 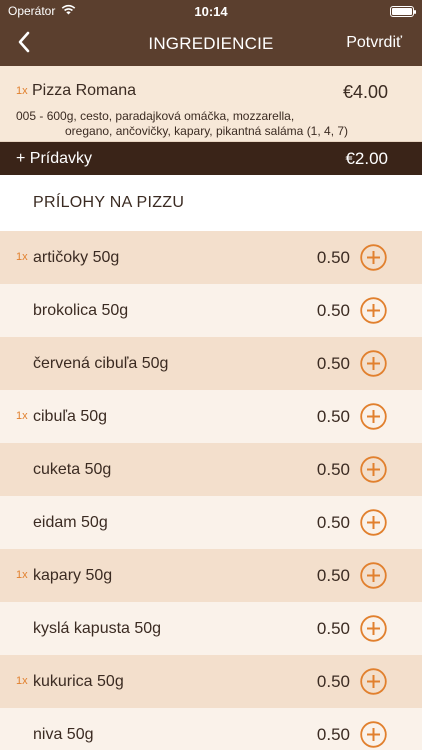 I want to click on list-item: kyslá kapusta 50g 0.50, so click(x=211, y=628).